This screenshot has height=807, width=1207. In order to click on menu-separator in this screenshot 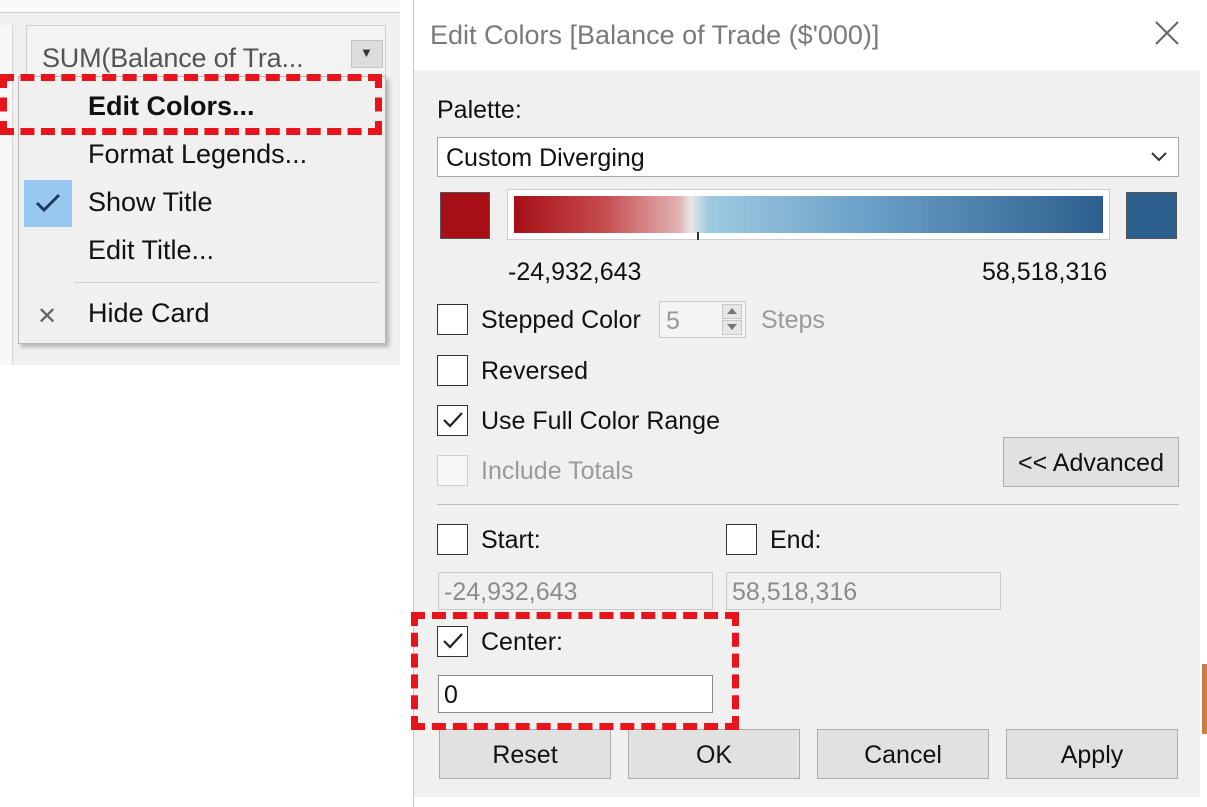, I will do `click(226, 282)`.